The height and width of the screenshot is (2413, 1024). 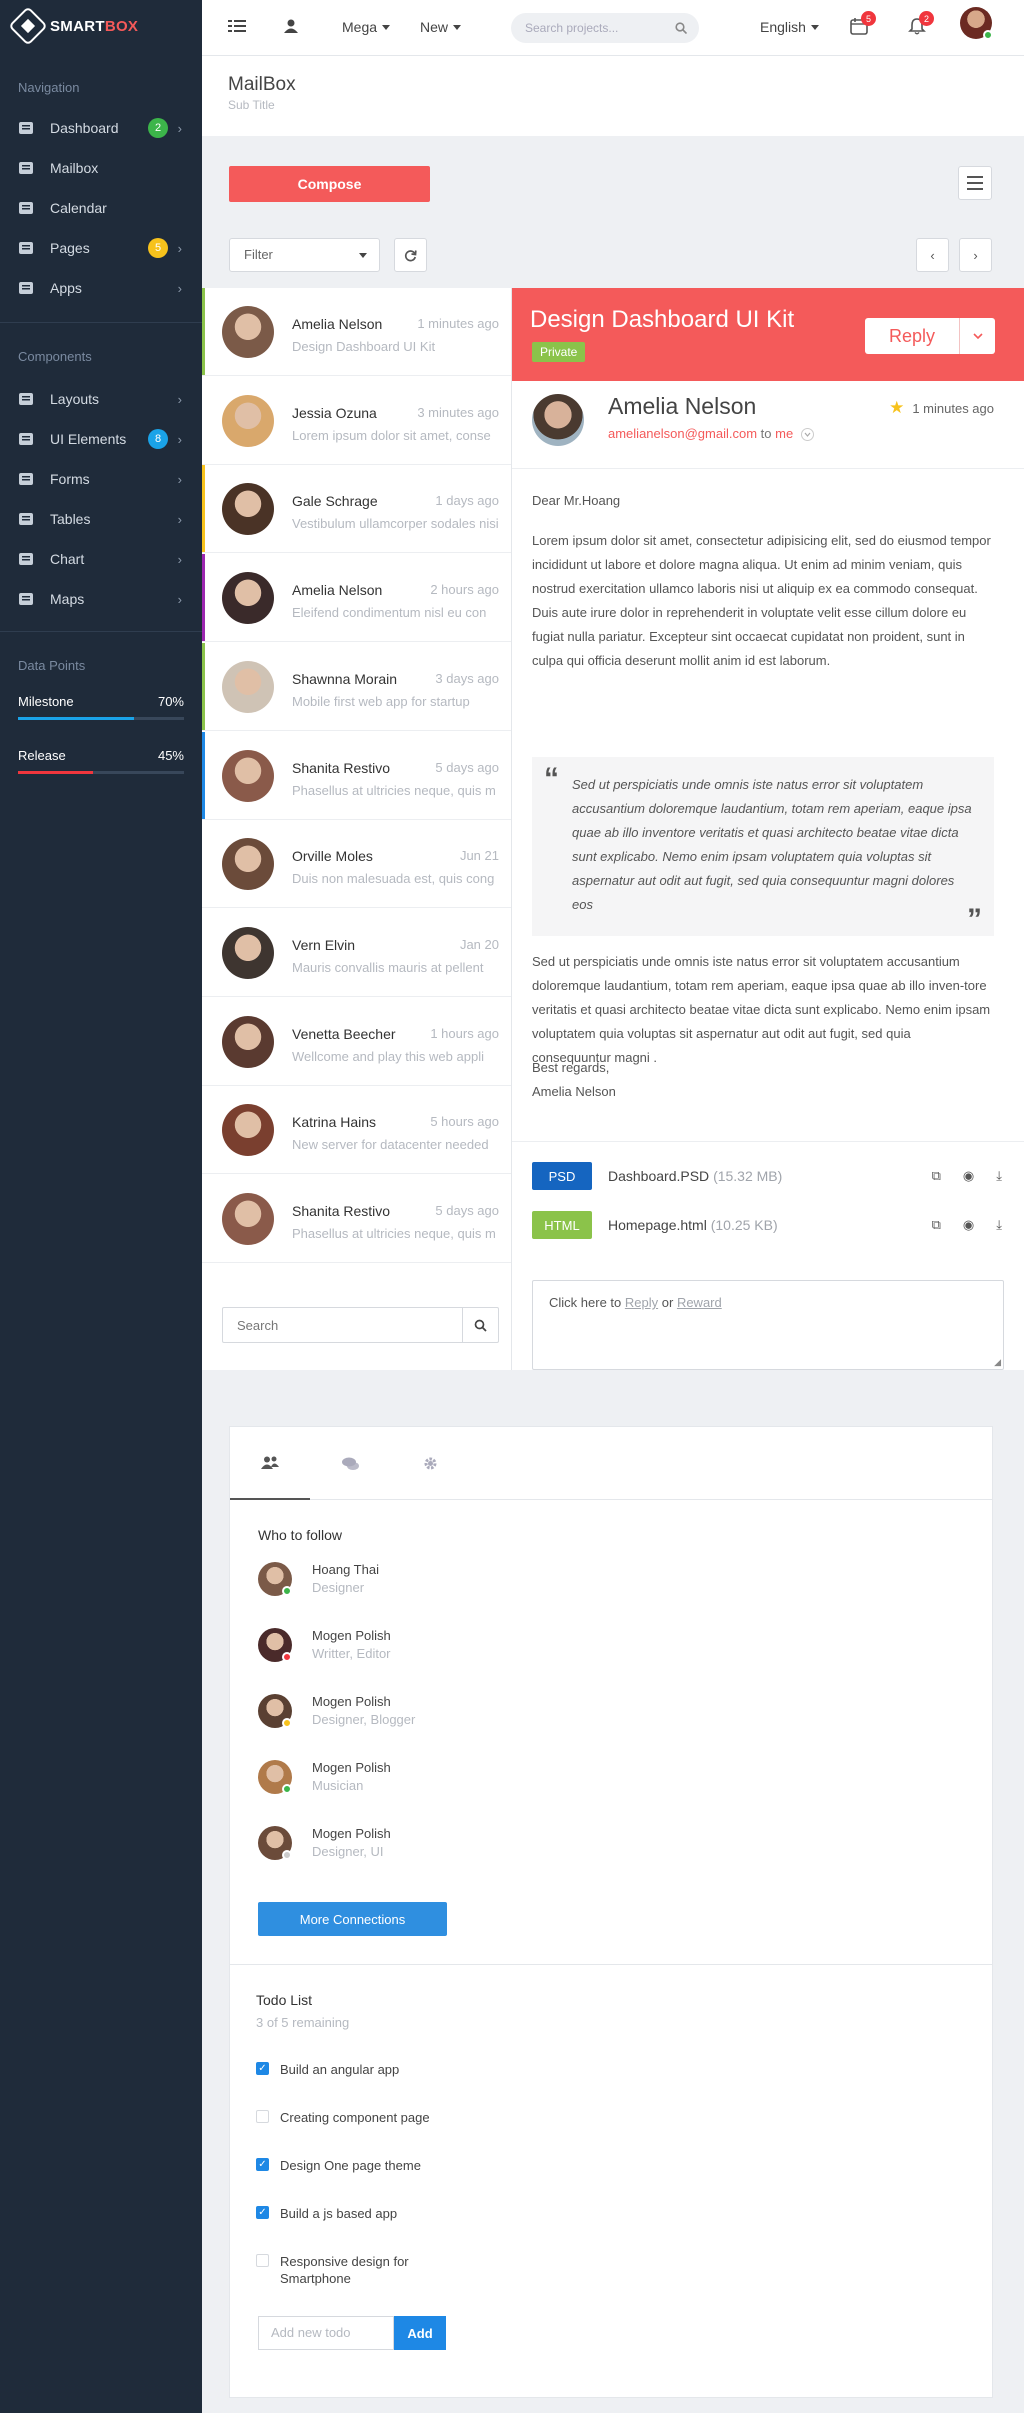 What do you see at coordinates (784, 433) in the screenshot?
I see `recipient-me: me` at bounding box center [784, 433].